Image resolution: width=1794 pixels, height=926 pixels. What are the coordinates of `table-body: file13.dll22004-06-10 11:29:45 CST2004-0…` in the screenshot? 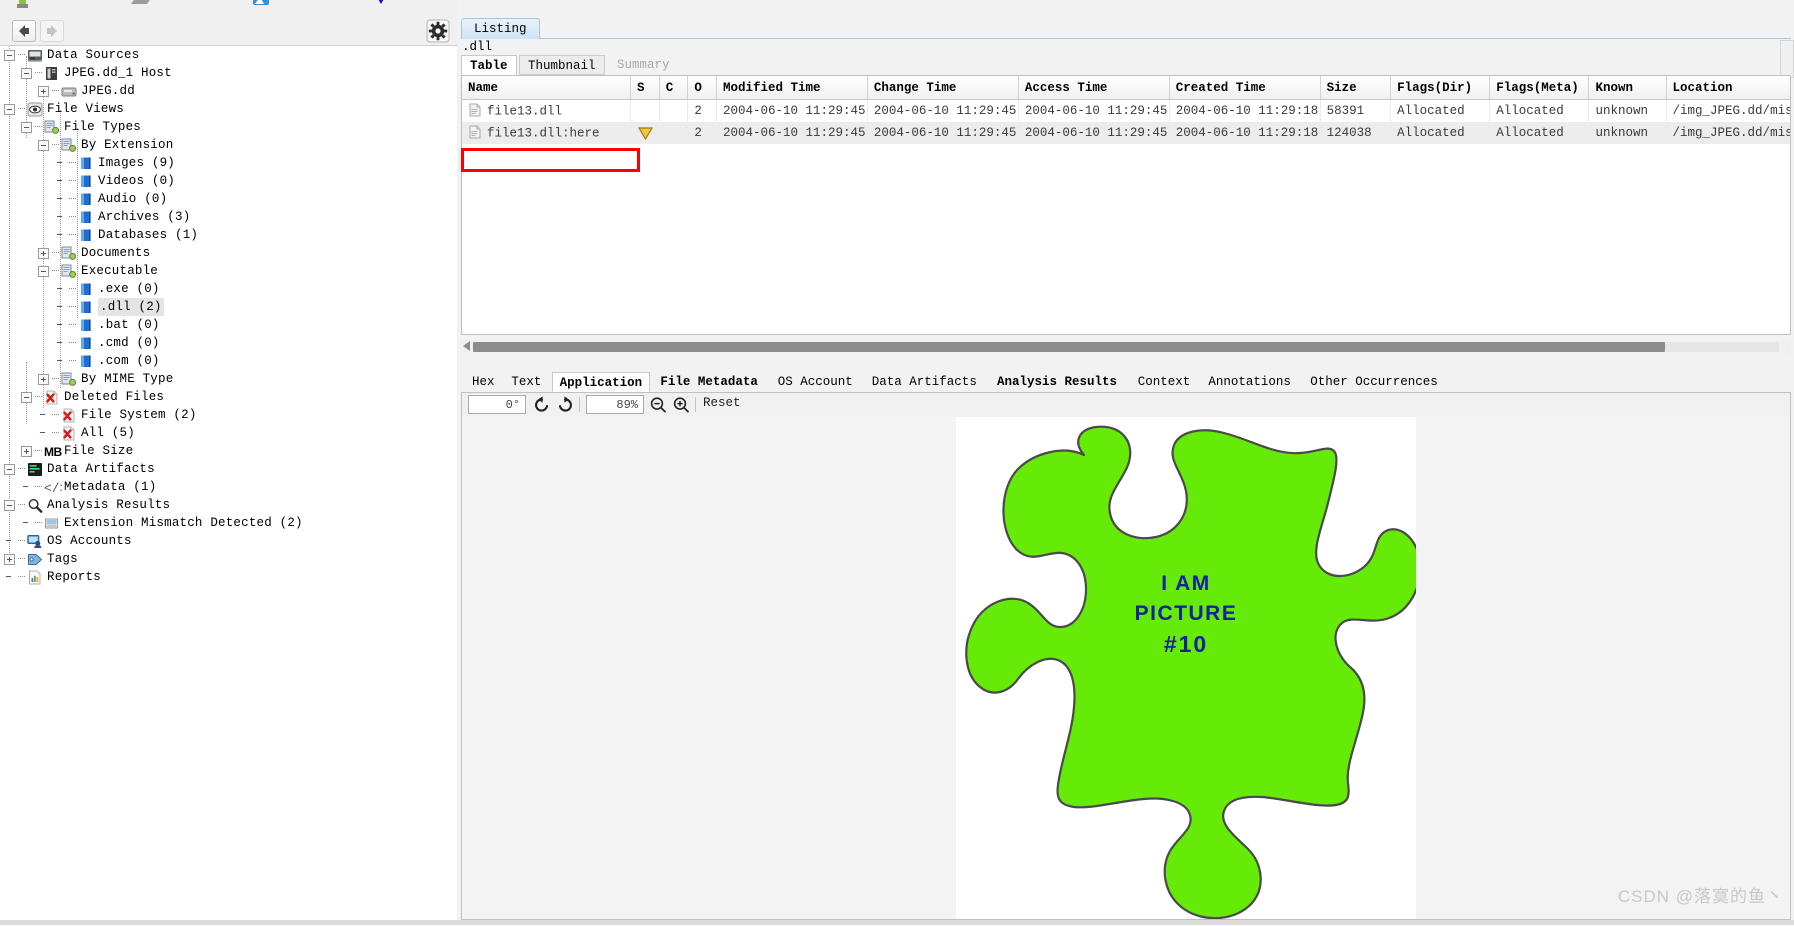 It's located at (1126, 121).